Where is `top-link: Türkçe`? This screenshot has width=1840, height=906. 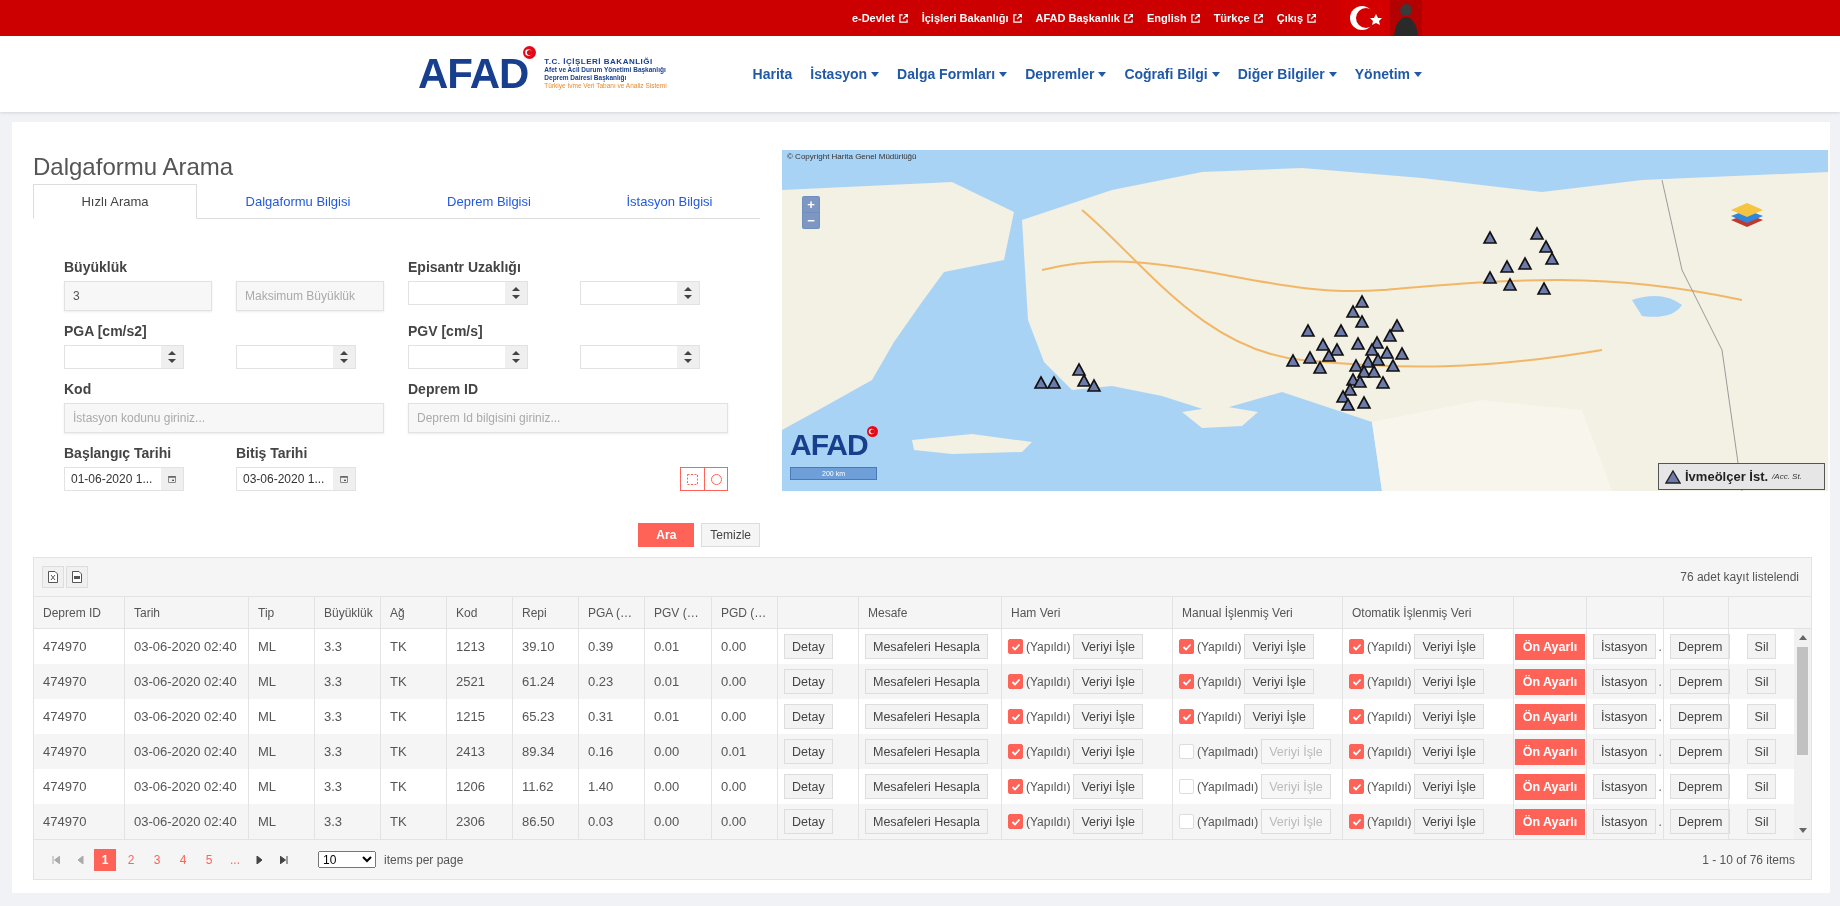 top-link: Türkçe is located at coordinates (1238, 18).